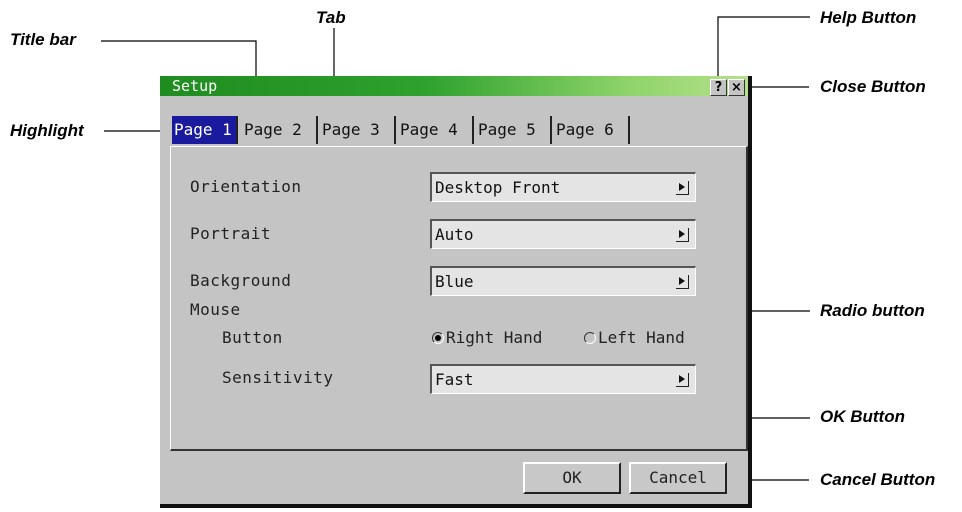 The height and width of the screenshot is (512, 962). Describe the element at coordinates (246, 186) in the screenshot. I see `orientation-label: Orientation` at that location.